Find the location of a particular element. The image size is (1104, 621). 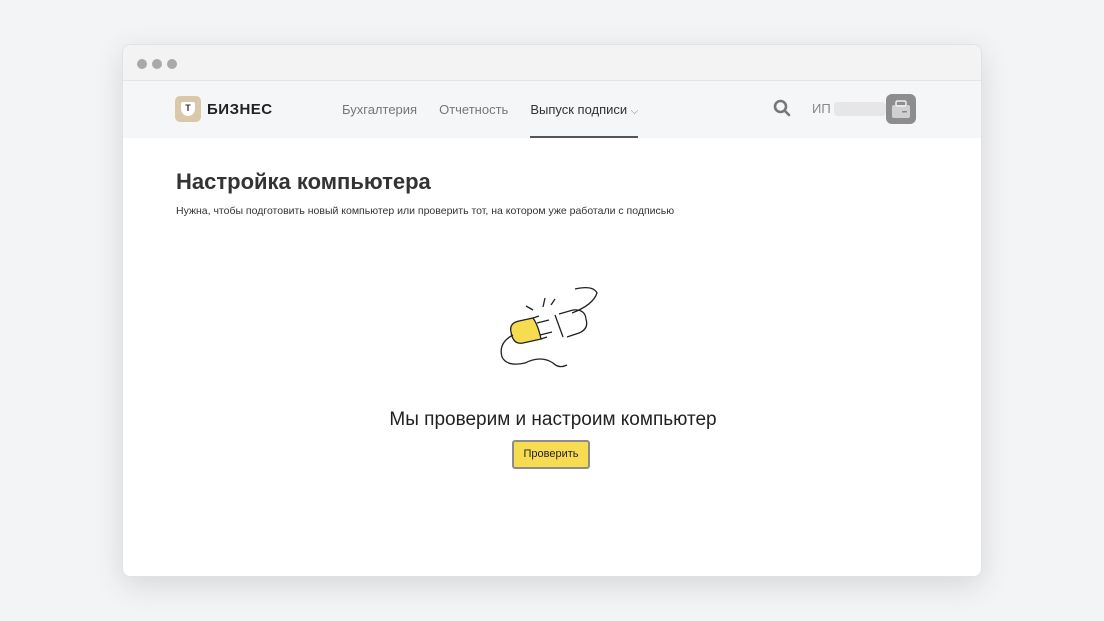

search-icon is located at coordinates (782, 108).